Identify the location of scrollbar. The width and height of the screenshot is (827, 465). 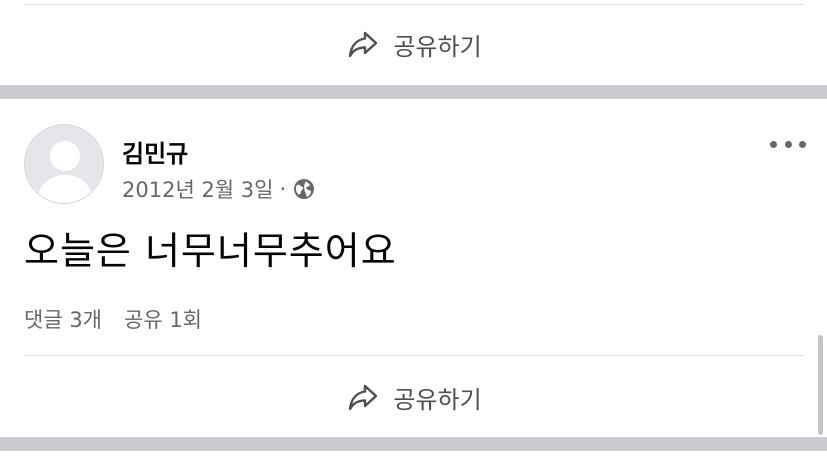
(820, 385).